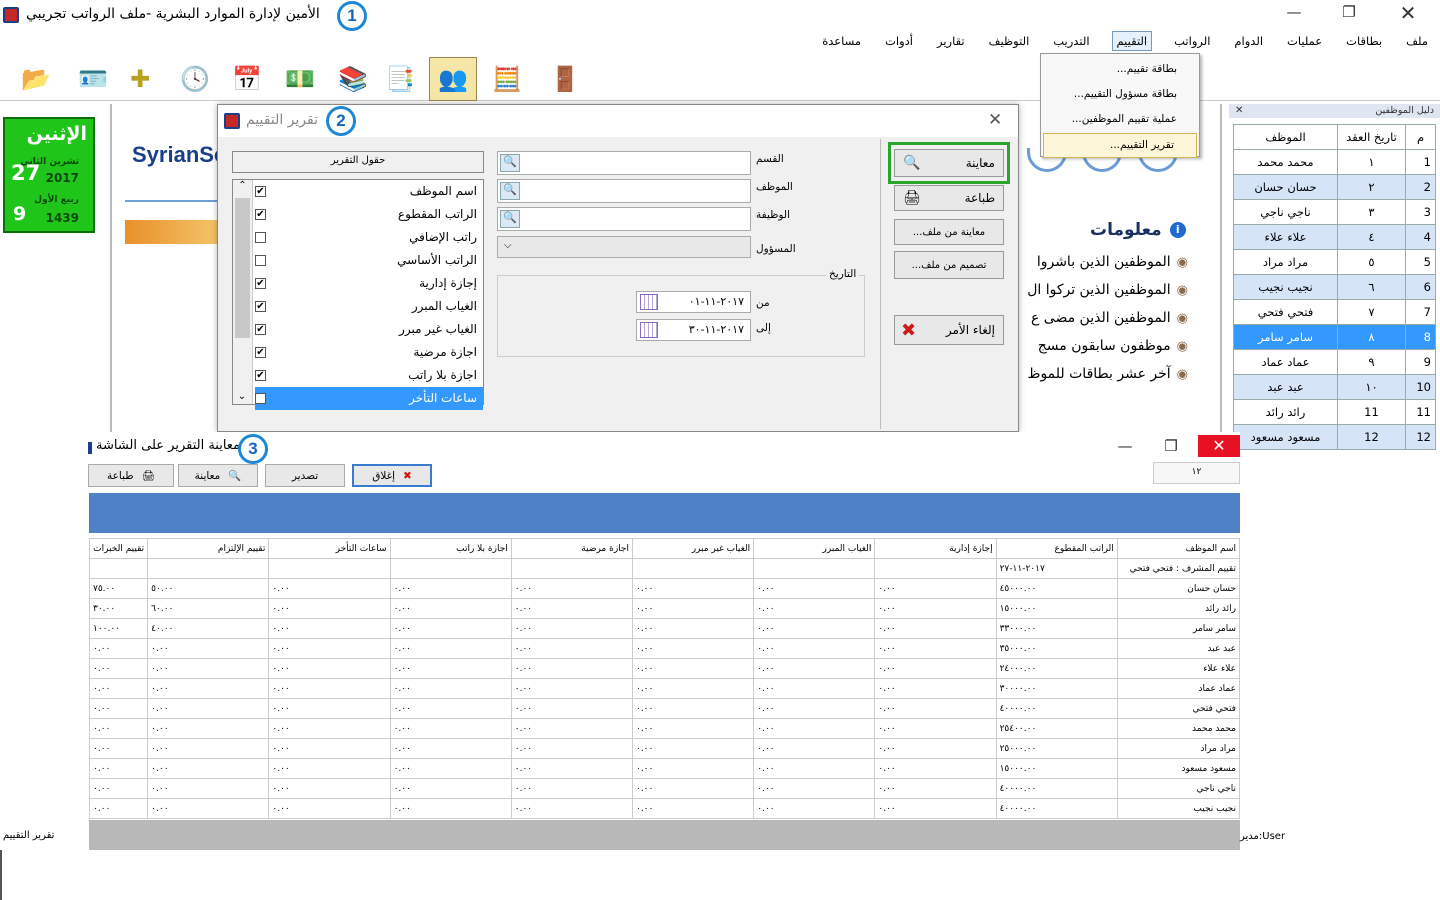  What do you see at coordinates (369, 283) in the screenshot?
I see `report-field-item: ✔ إجازة إدارية` at bounding box center [369, 283].